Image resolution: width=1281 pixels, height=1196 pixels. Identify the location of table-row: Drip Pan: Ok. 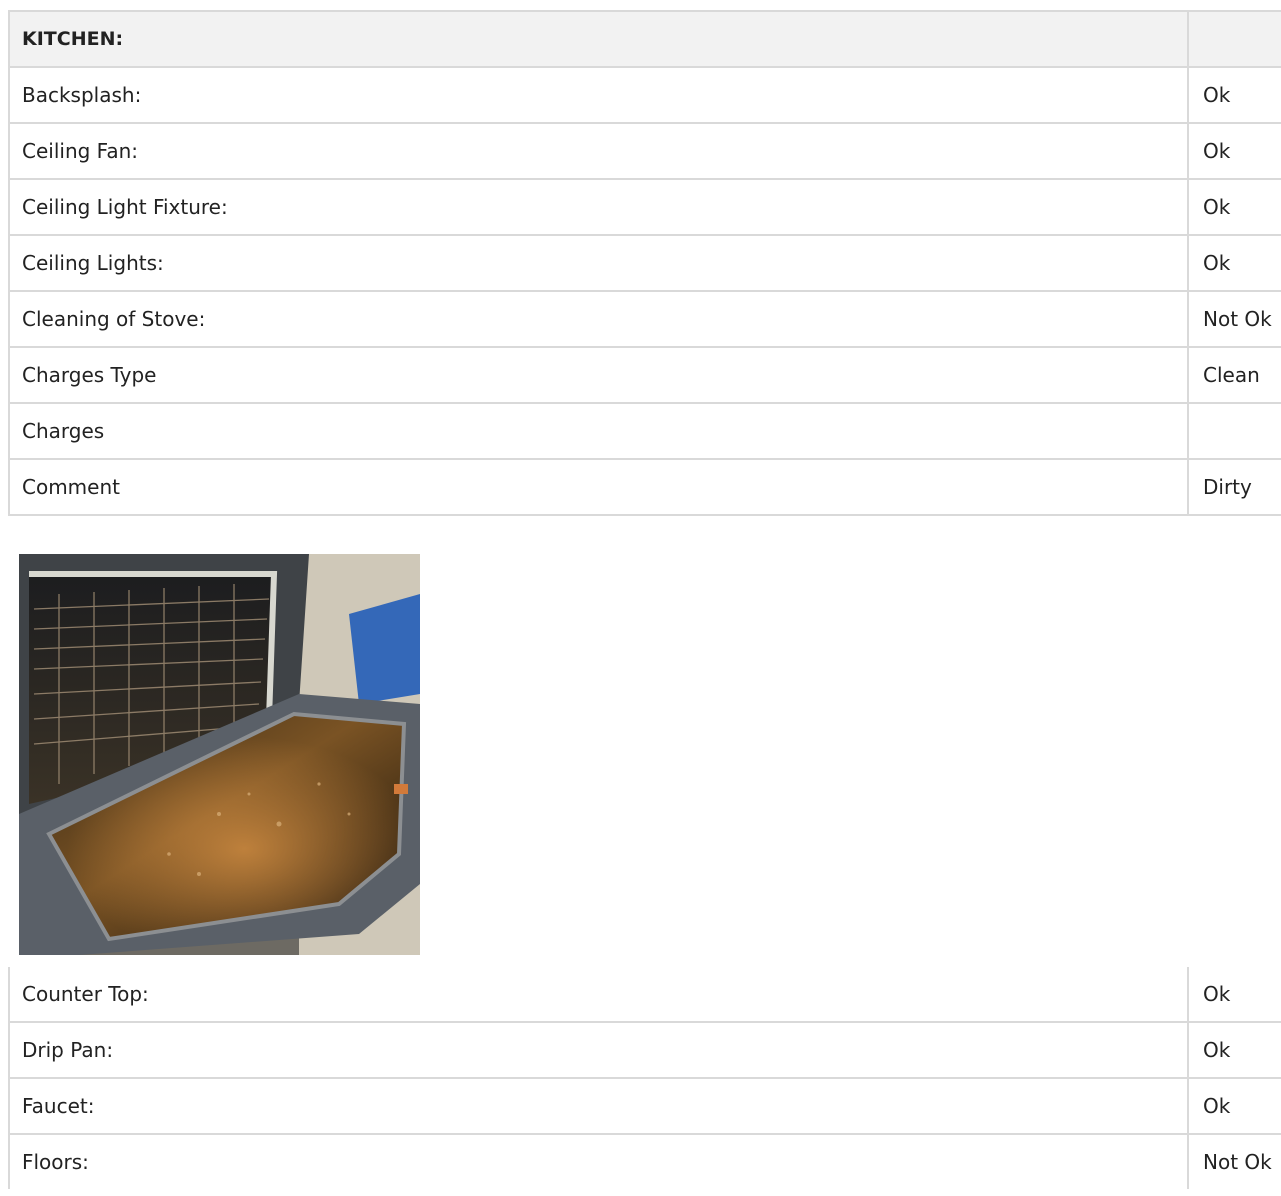
(644, 1050).